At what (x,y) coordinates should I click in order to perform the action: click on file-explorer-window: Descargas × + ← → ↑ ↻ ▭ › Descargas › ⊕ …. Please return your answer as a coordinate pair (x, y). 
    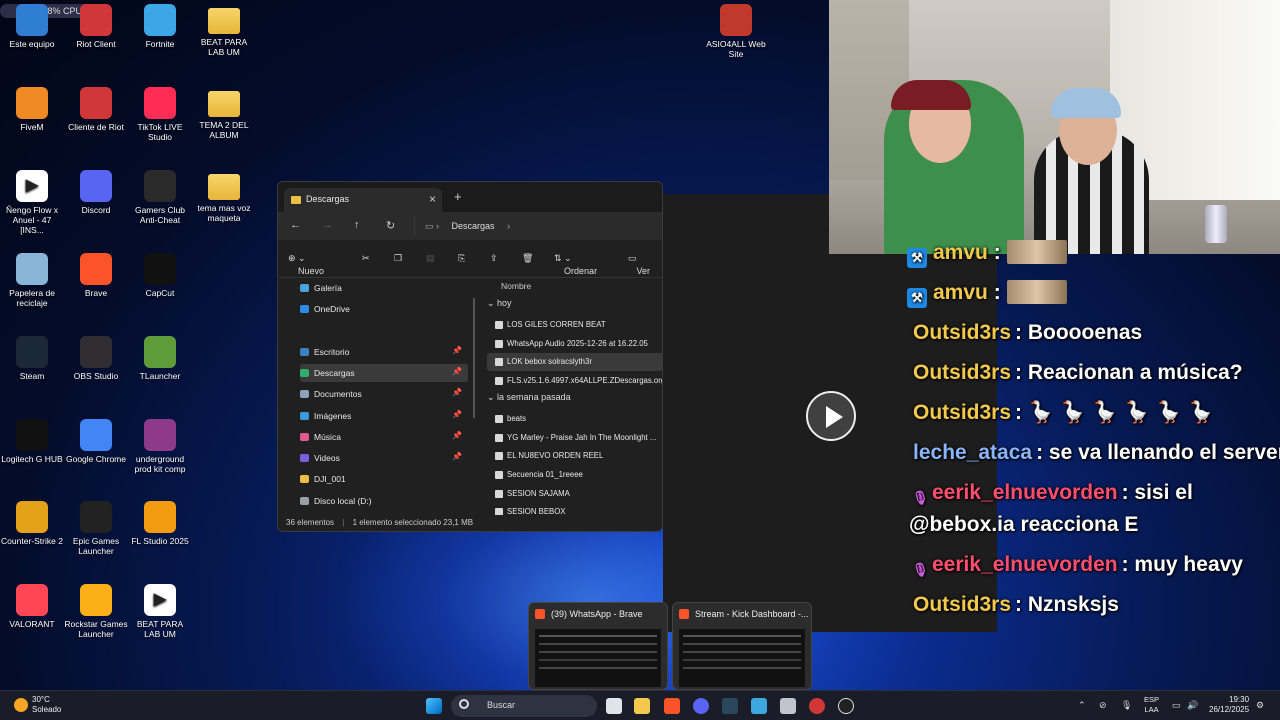
    Looking at the image, I should click on (470, 356).